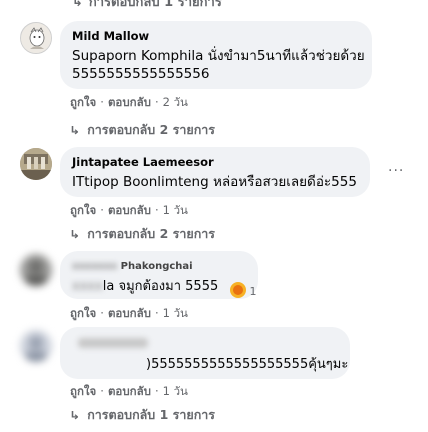  I want to click on comment-author: Mild Mallow, so click(216, 36).